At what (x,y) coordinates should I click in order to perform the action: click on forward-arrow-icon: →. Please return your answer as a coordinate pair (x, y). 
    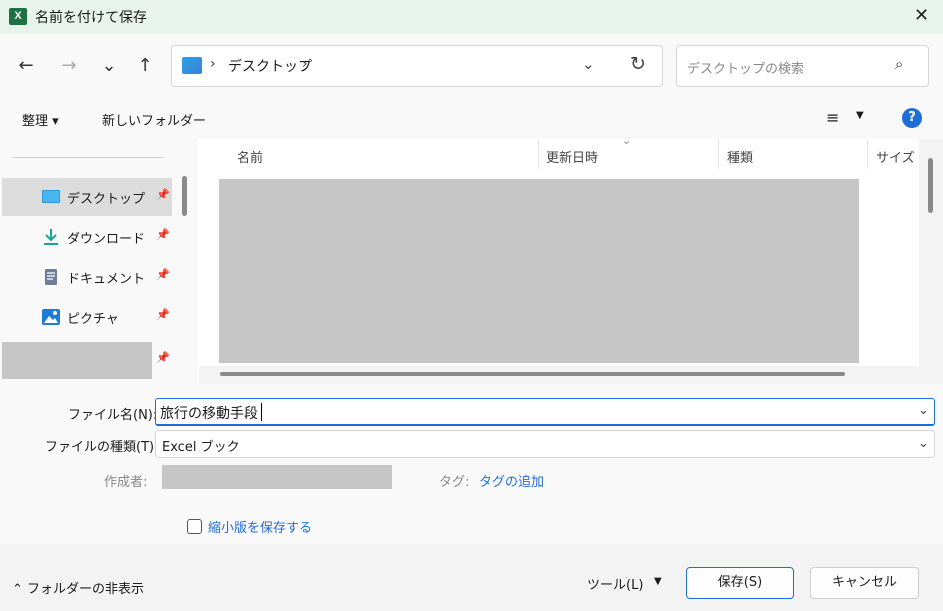
    Looking at the image, I should click on (69, 66).